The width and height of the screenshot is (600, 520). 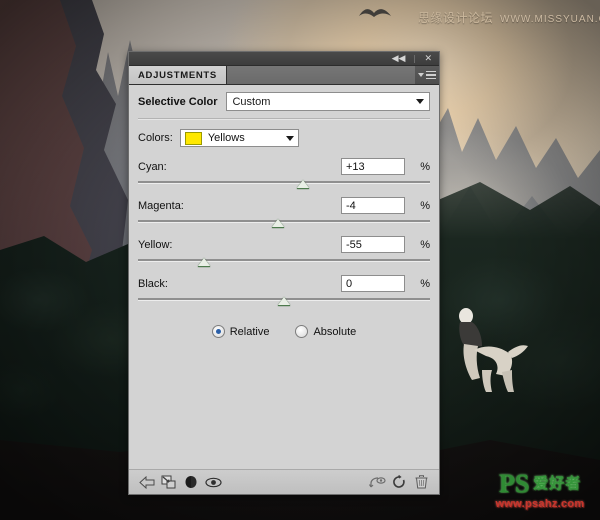 I want to click on view-previous-state-icon, so click(x=377, y=482).